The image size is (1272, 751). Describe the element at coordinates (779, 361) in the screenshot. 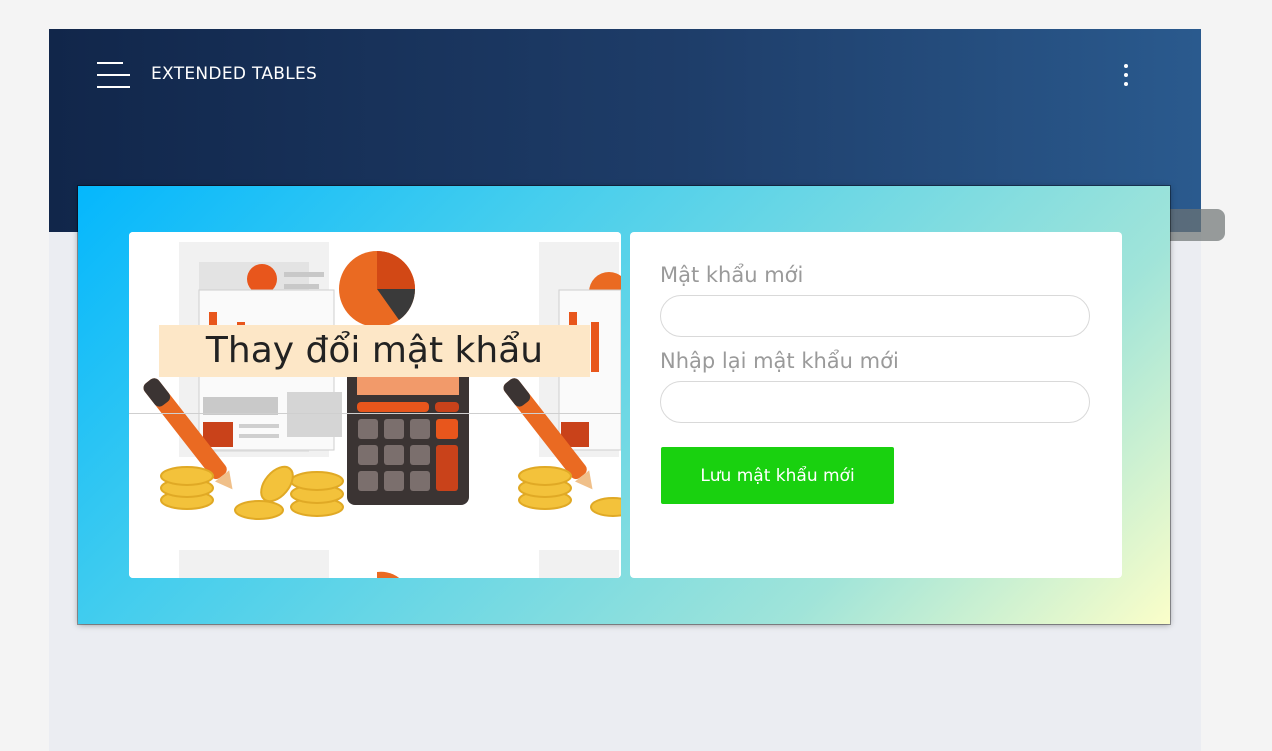

I see `confirm-password-label: Nhập lại mật khẩu mới` at that location.